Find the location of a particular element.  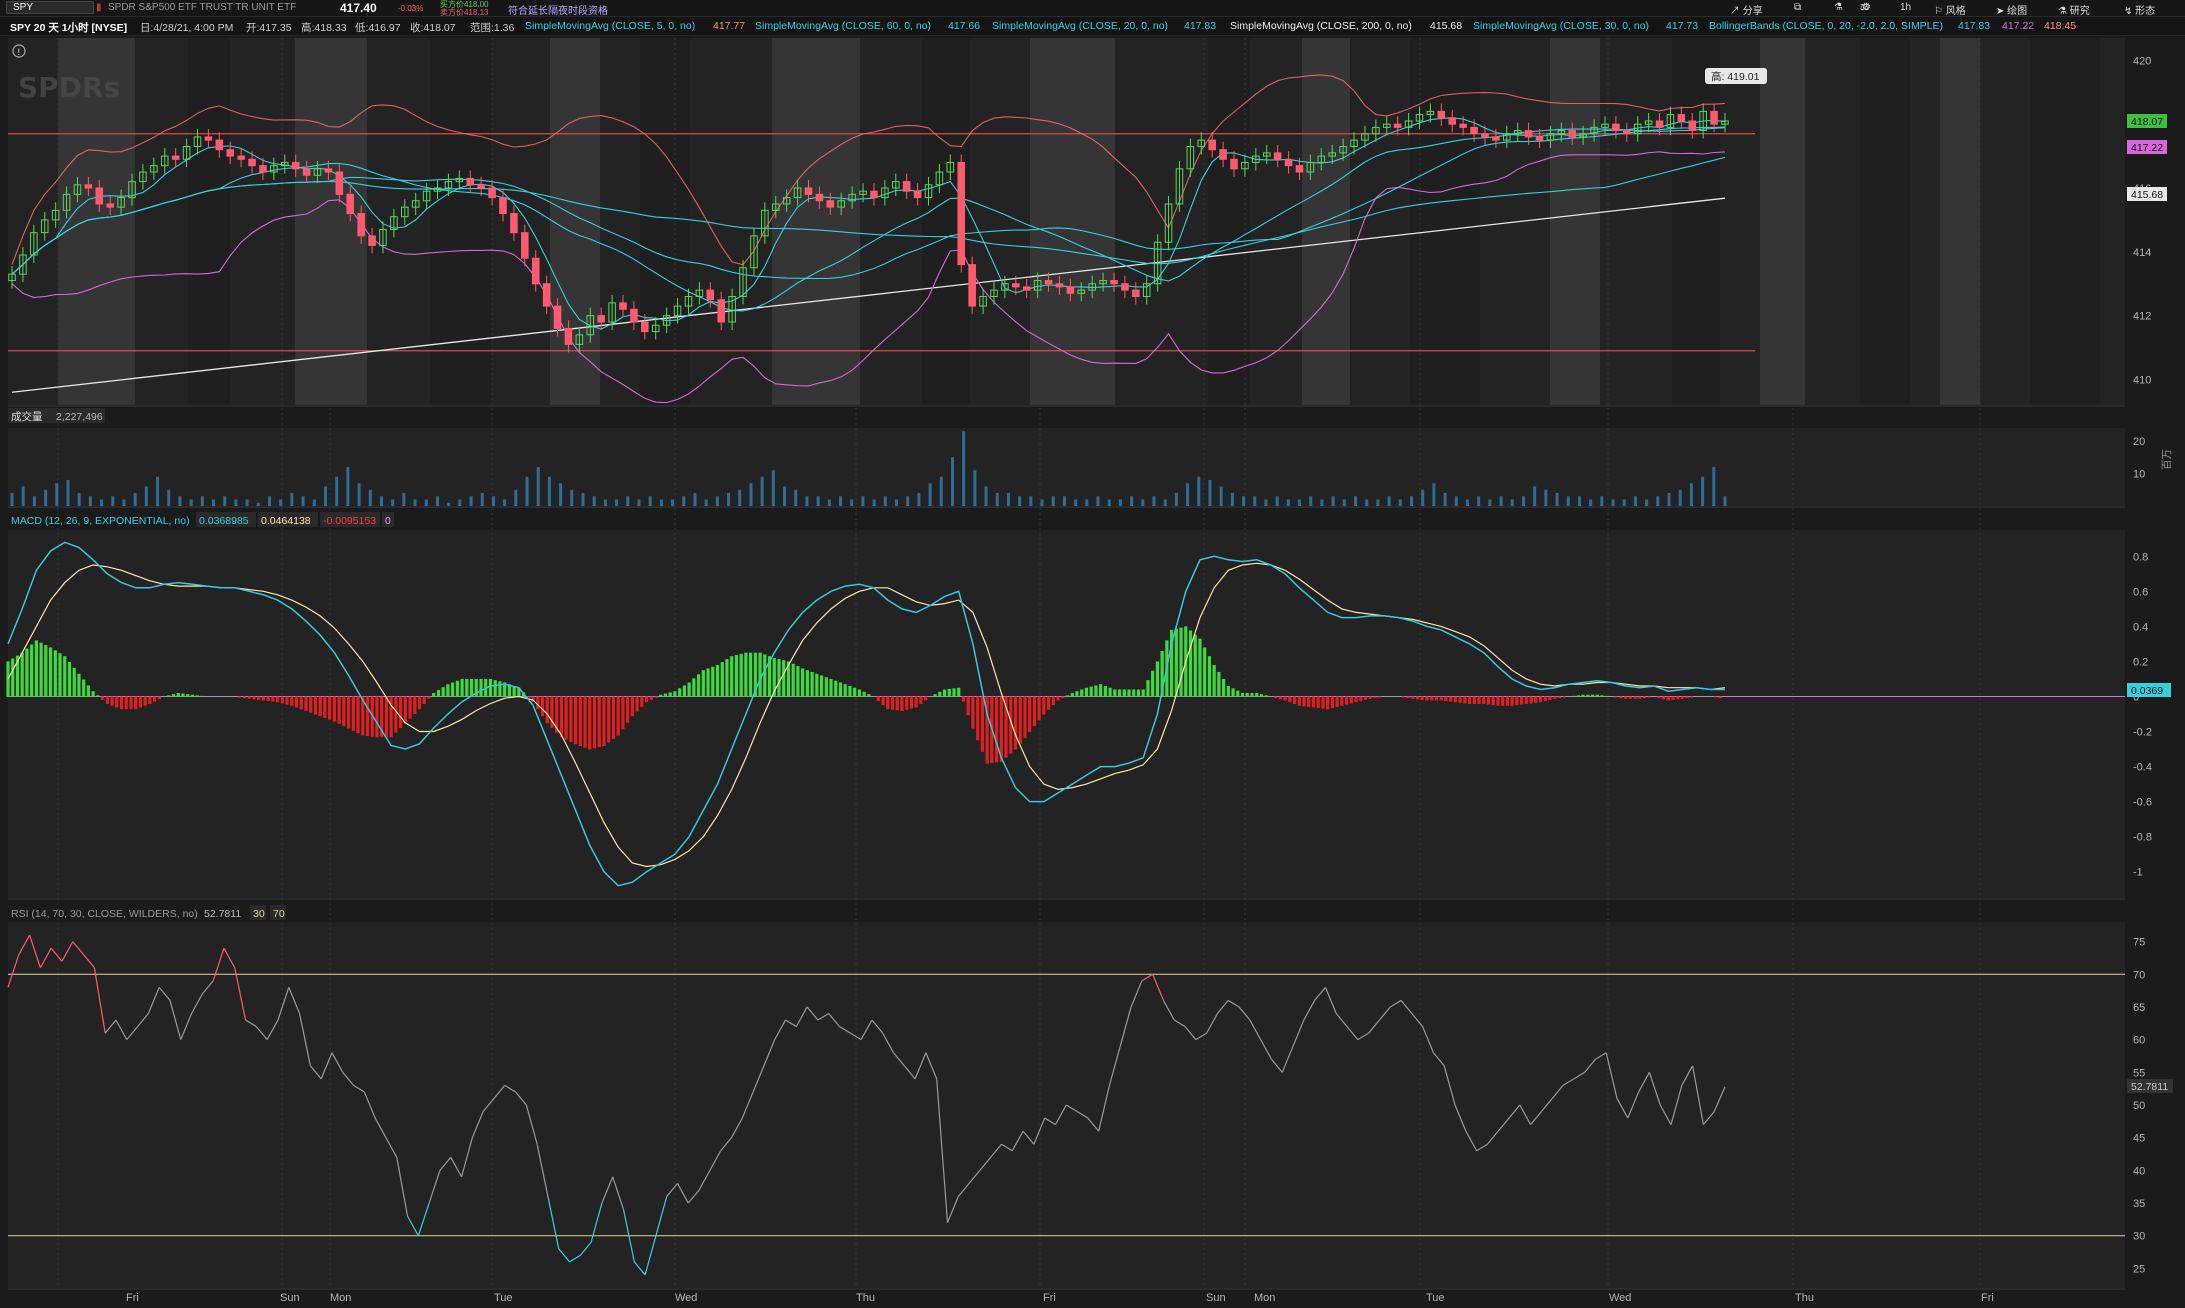

day-axis-label: Wed is located at coordinates (686, 1298).